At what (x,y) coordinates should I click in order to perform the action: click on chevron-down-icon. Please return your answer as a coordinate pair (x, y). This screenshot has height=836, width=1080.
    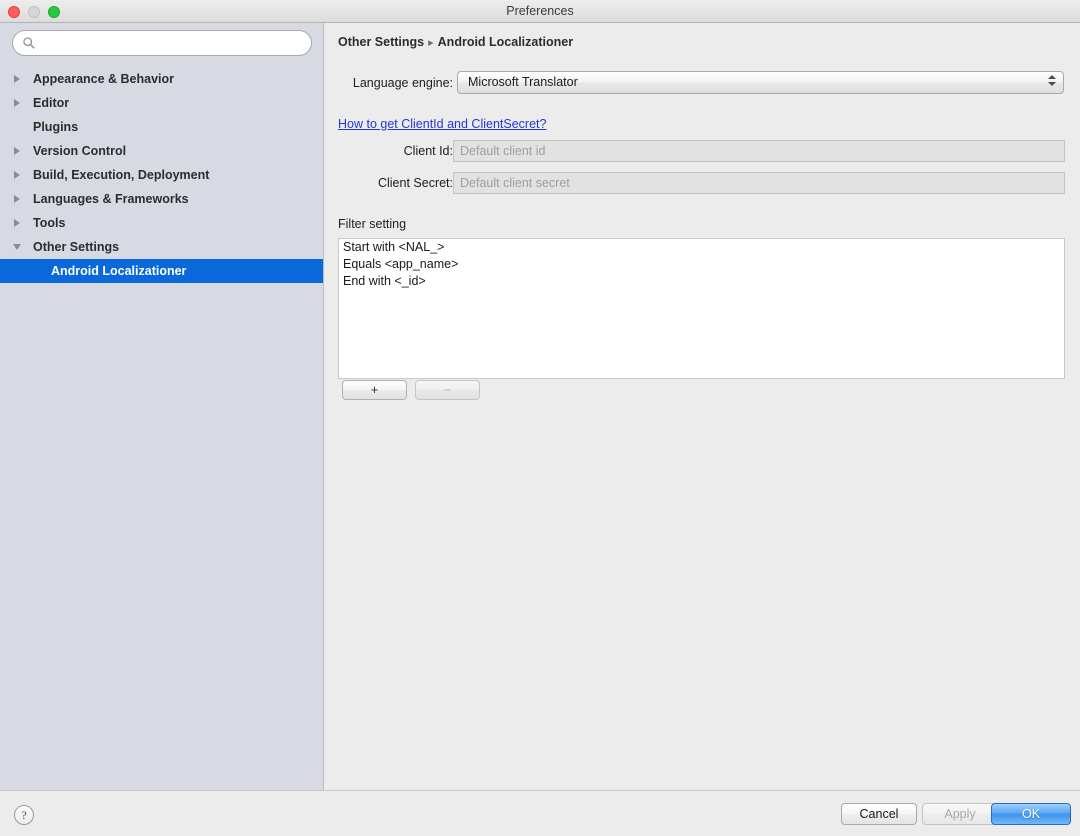
    Looking at the image, I should click on (17, 247).